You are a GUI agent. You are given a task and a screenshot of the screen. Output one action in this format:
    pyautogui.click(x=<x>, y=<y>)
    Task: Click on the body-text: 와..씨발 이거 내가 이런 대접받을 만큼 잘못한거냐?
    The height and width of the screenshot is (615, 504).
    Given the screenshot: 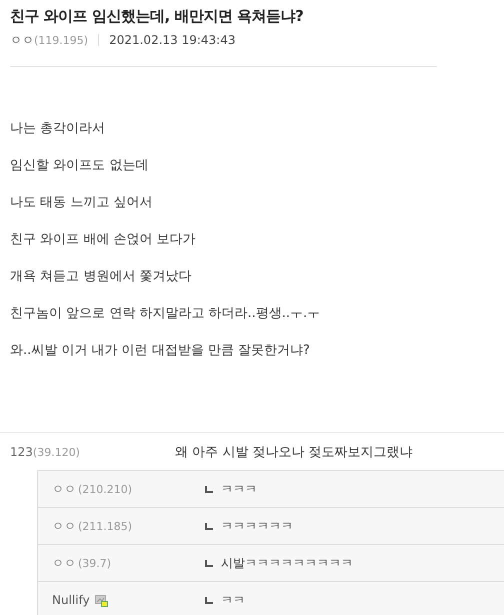 What is the action you would take?
    pyautogui.click(x=160, y=350)
    